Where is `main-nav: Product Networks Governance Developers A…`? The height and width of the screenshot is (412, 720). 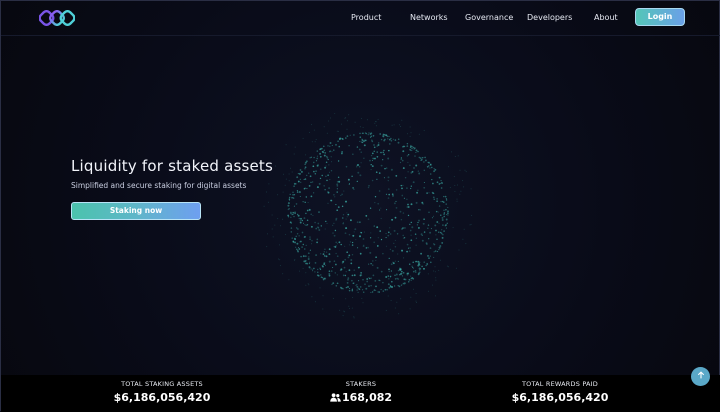 main-nav: Product Networks Governance Developers A… is located at coordinates (360, 20).